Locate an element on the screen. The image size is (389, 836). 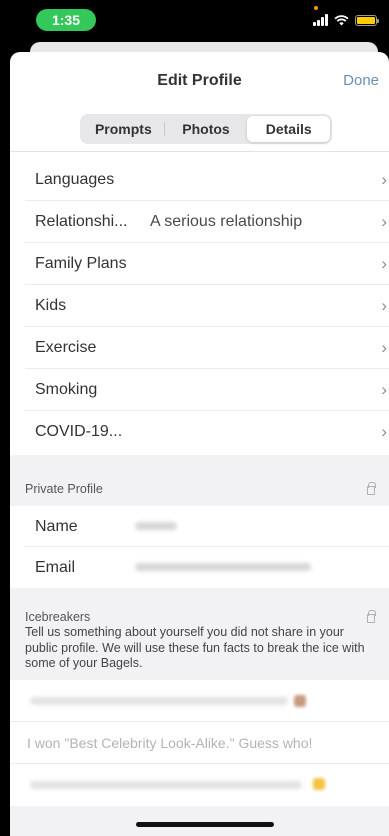
field-label: Name is located at coordinates (56, 526).